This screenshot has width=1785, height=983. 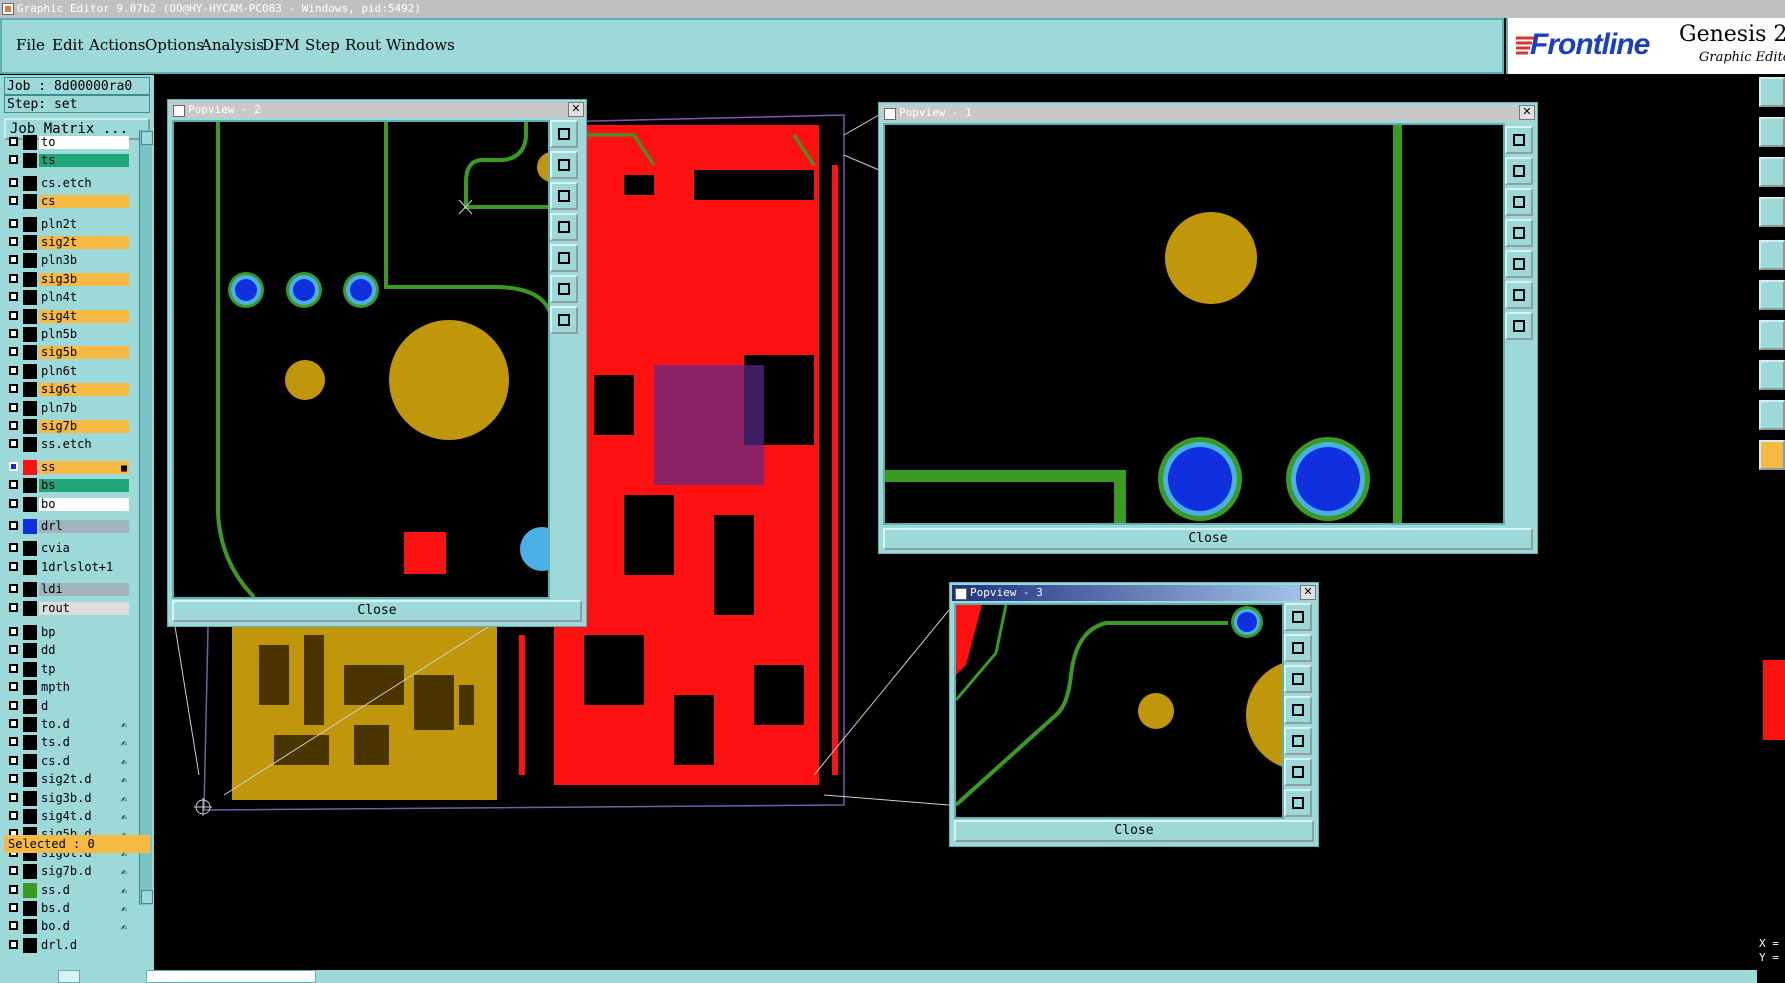 I want to click on layer-list-scrollbar, so click(x=146, y=517).